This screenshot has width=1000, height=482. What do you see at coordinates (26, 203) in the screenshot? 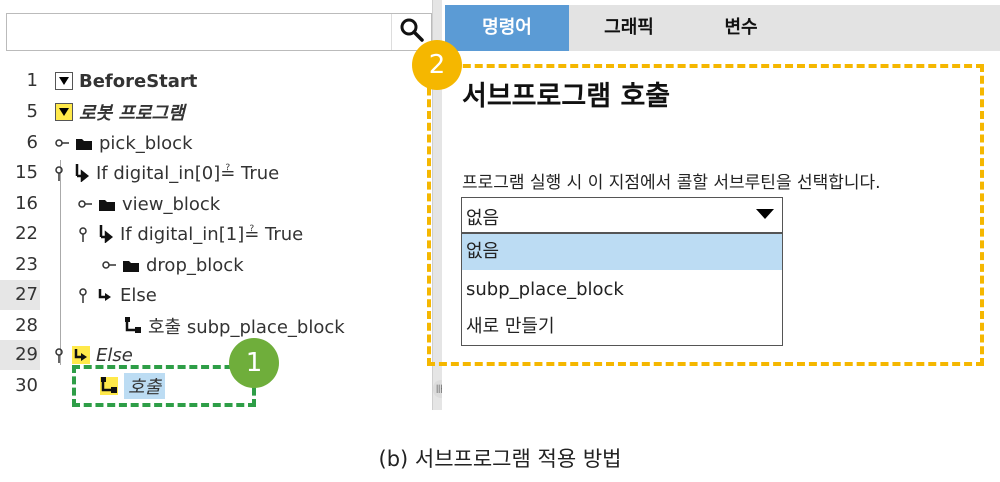
I see `line-number: 16` at bounding box center [26, 203].